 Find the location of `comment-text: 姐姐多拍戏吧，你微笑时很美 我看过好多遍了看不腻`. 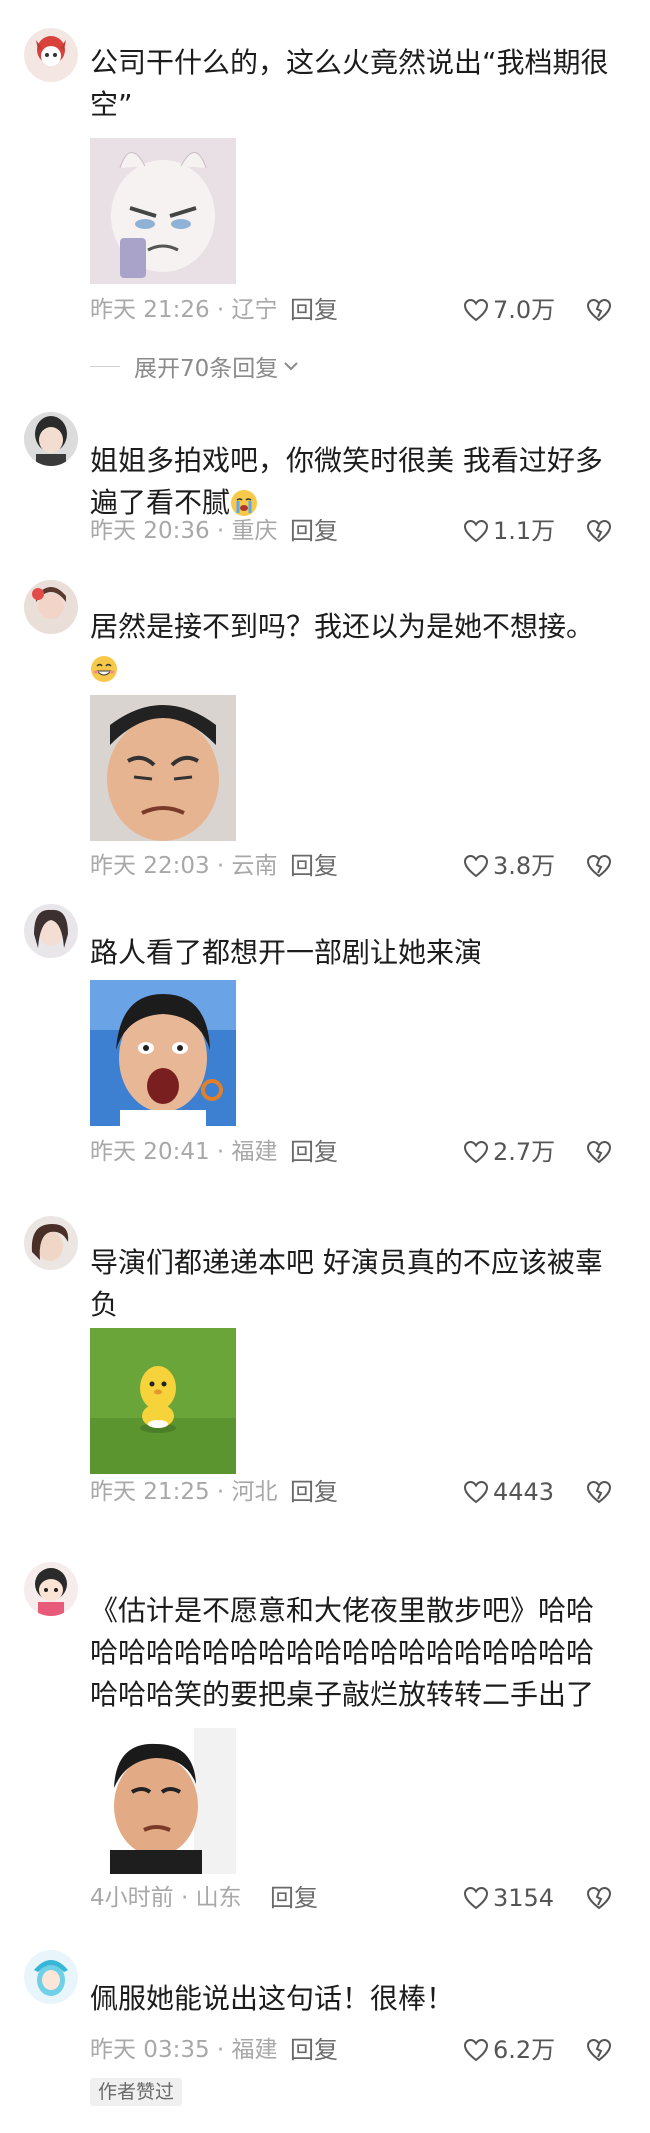

comment-text: 姐姐多拍戏吧，你微笑时很美 我看过好多遍了看不腻 is located at coordinates (355, 482).